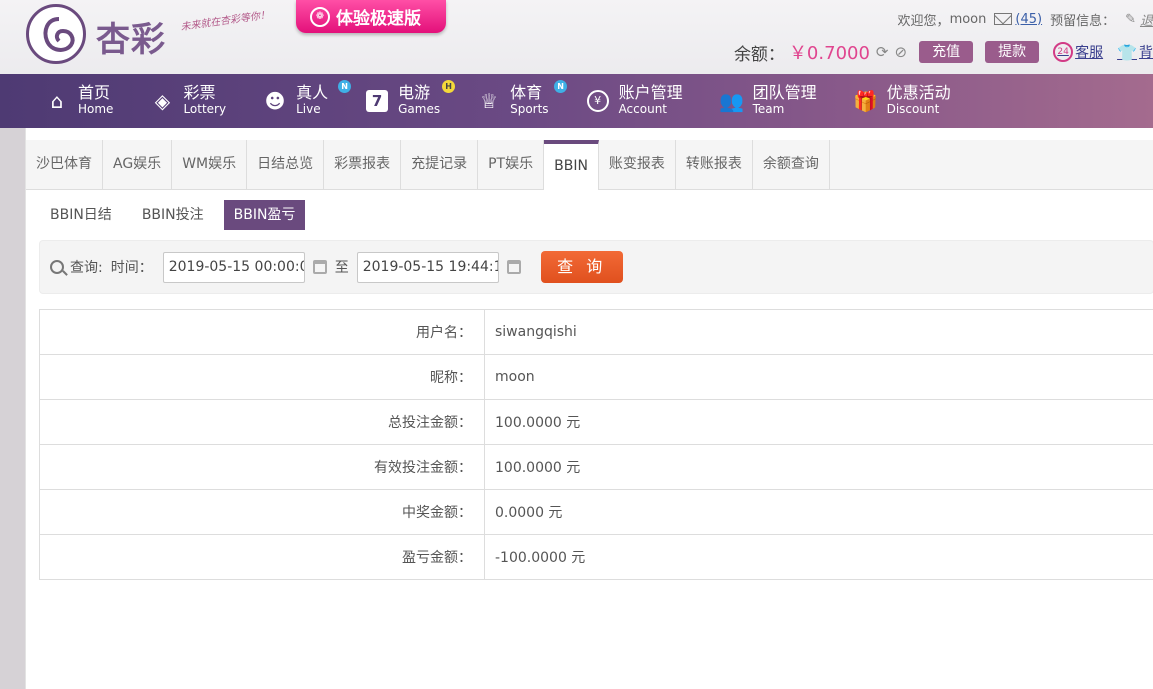 The width and height of the screenshot is (1153, 689). I want to click on nav-item-games: 7 电游 Games H, so click(410, 101).